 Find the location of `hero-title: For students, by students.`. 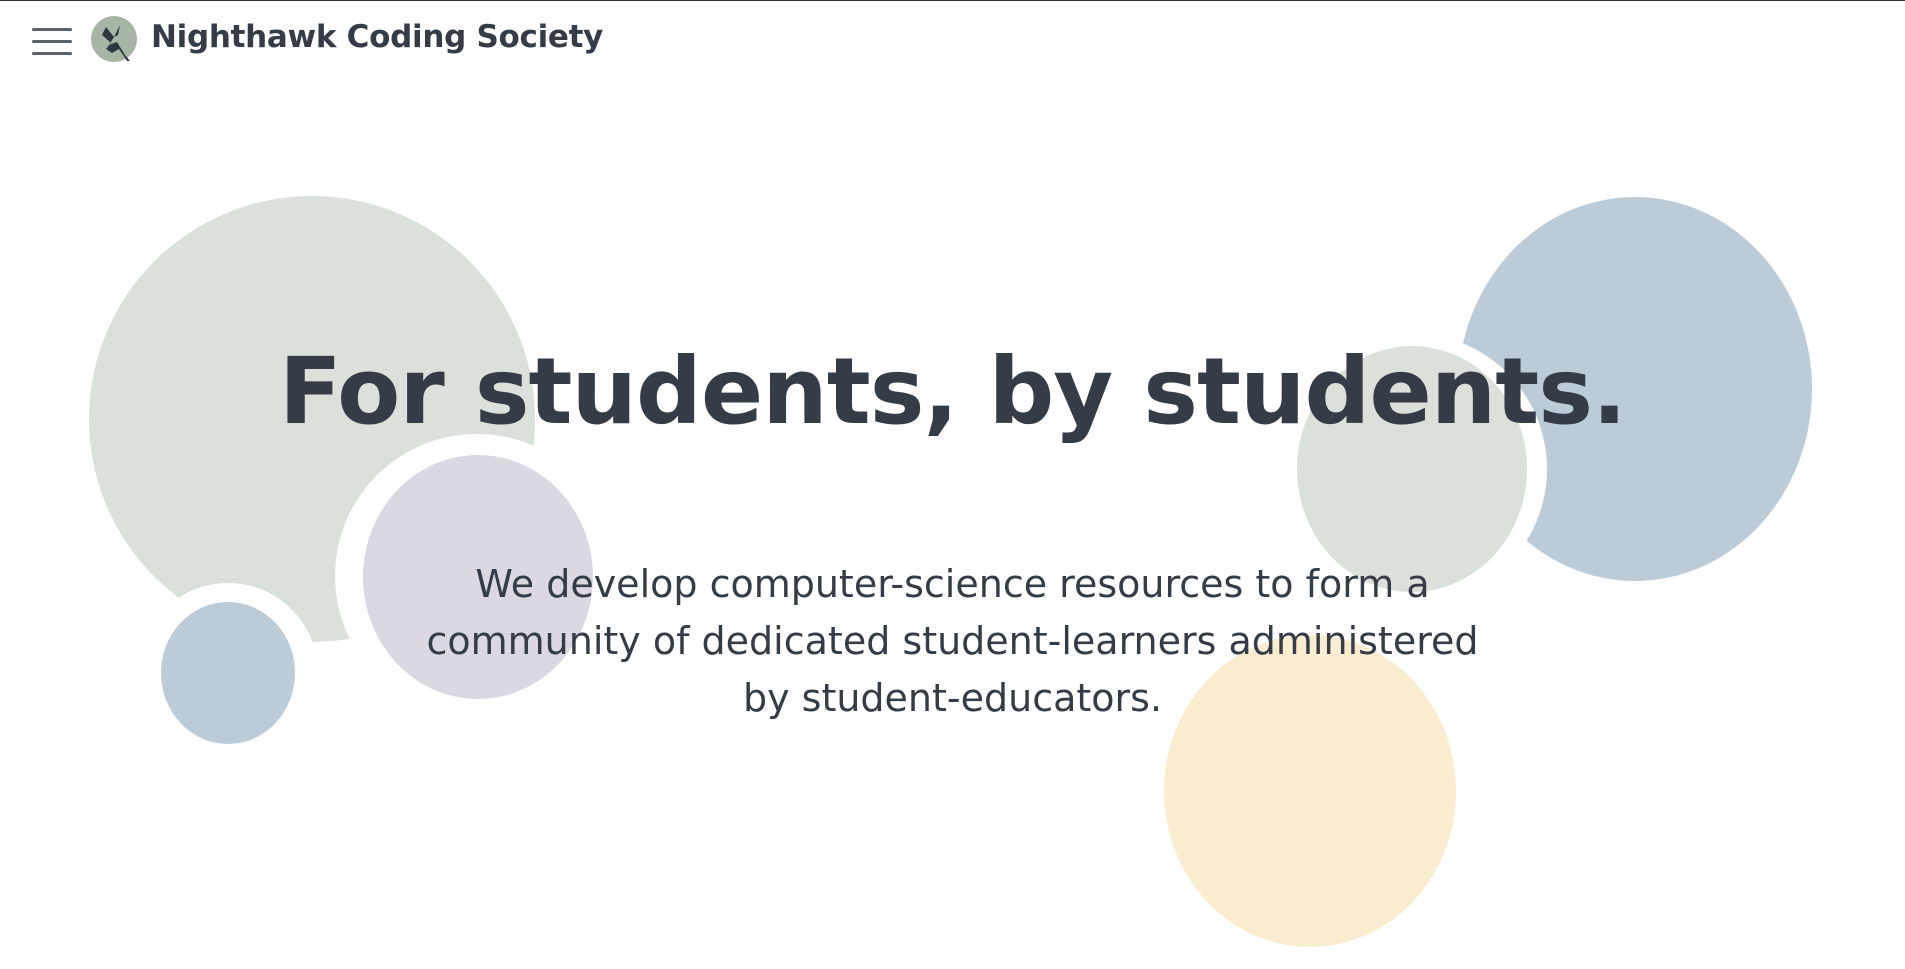

hero-title: For students, by students. is located at coordinates (953, 391).